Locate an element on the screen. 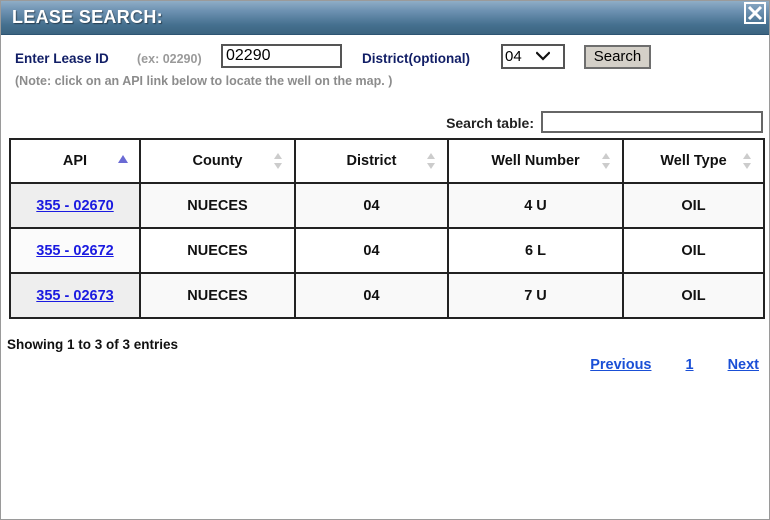  column-header-api-label: API is located at coordinates (75, 161).